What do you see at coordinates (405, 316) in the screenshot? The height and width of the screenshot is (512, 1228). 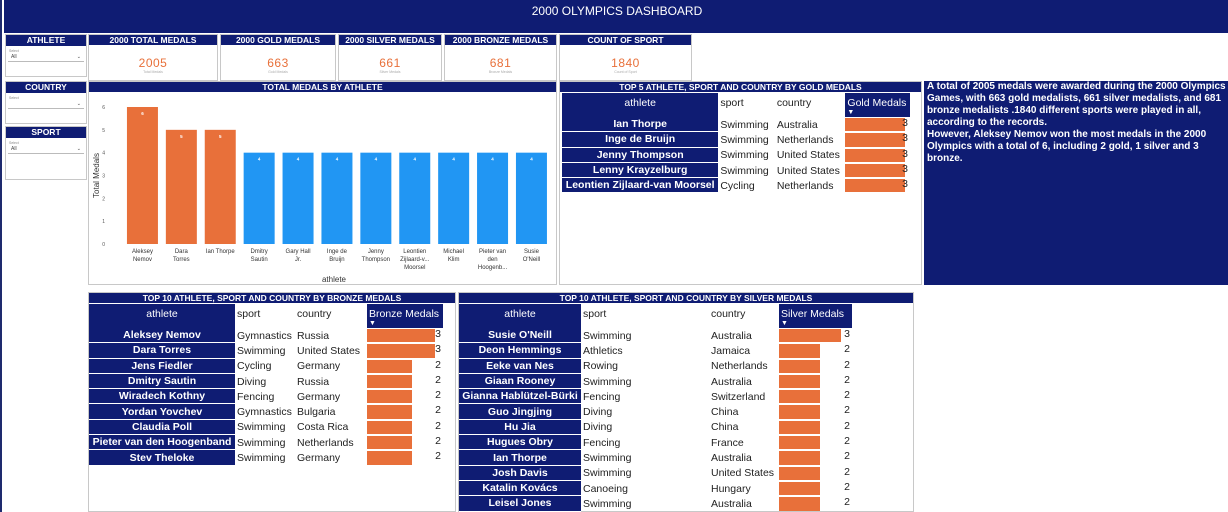 I see `column-header-bronze-medals: Bronze Medals` at bounding box center [405, 316].